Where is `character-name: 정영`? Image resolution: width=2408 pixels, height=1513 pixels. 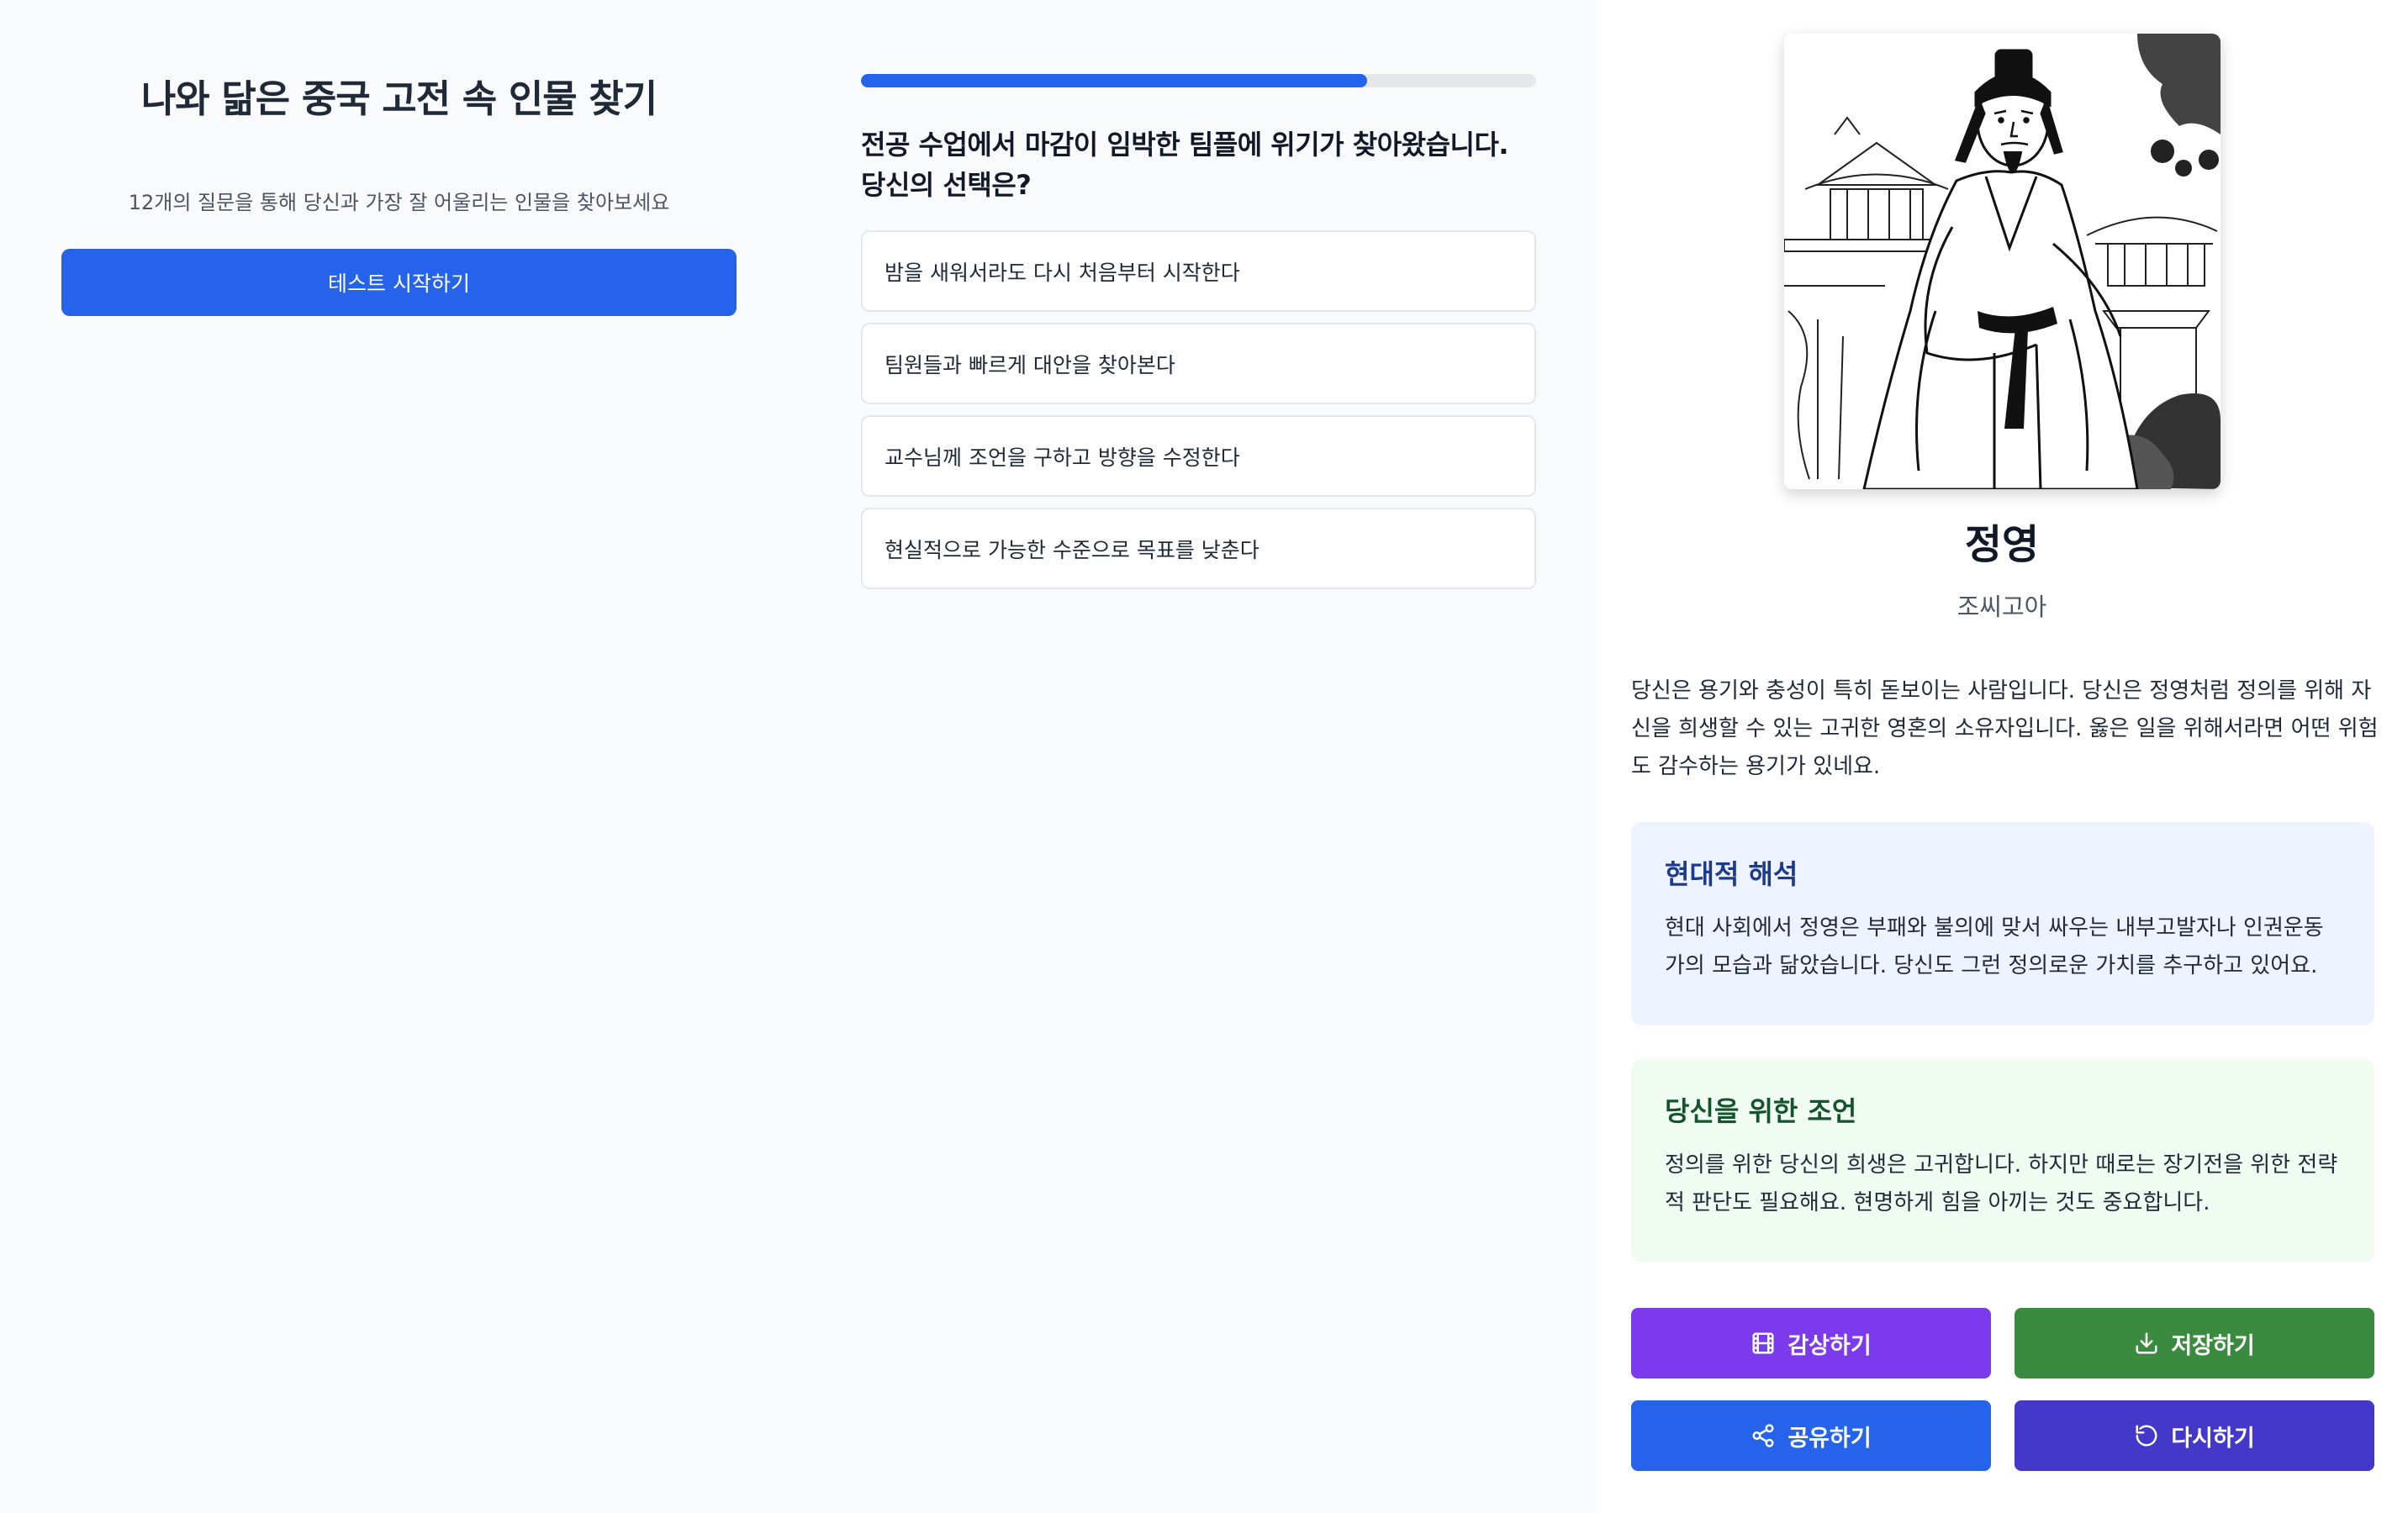
character-name: 정영 is located at coordinates (2002, 544).